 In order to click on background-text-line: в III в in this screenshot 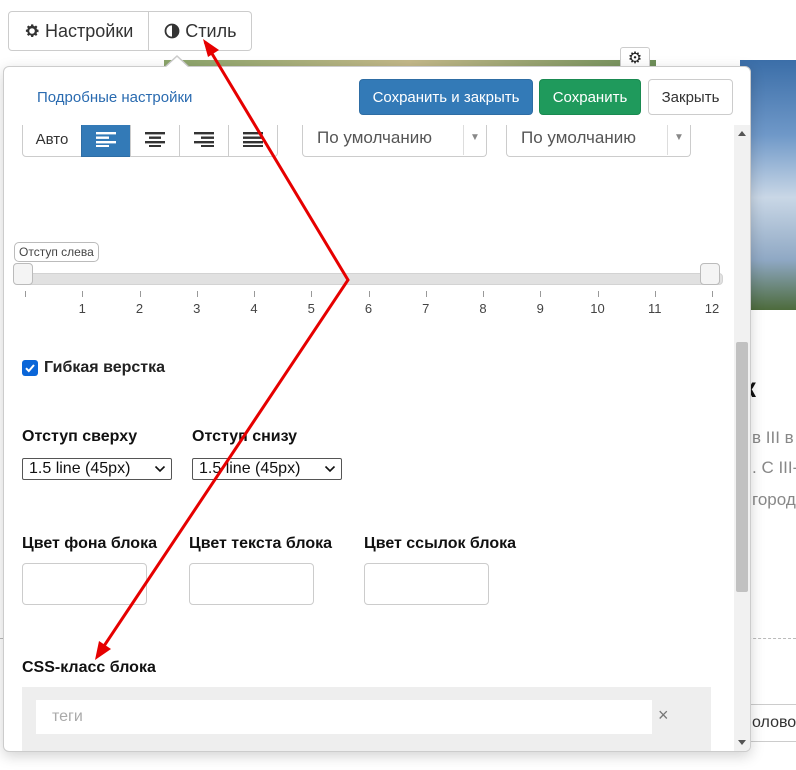, I will do `click(773, 437)`.